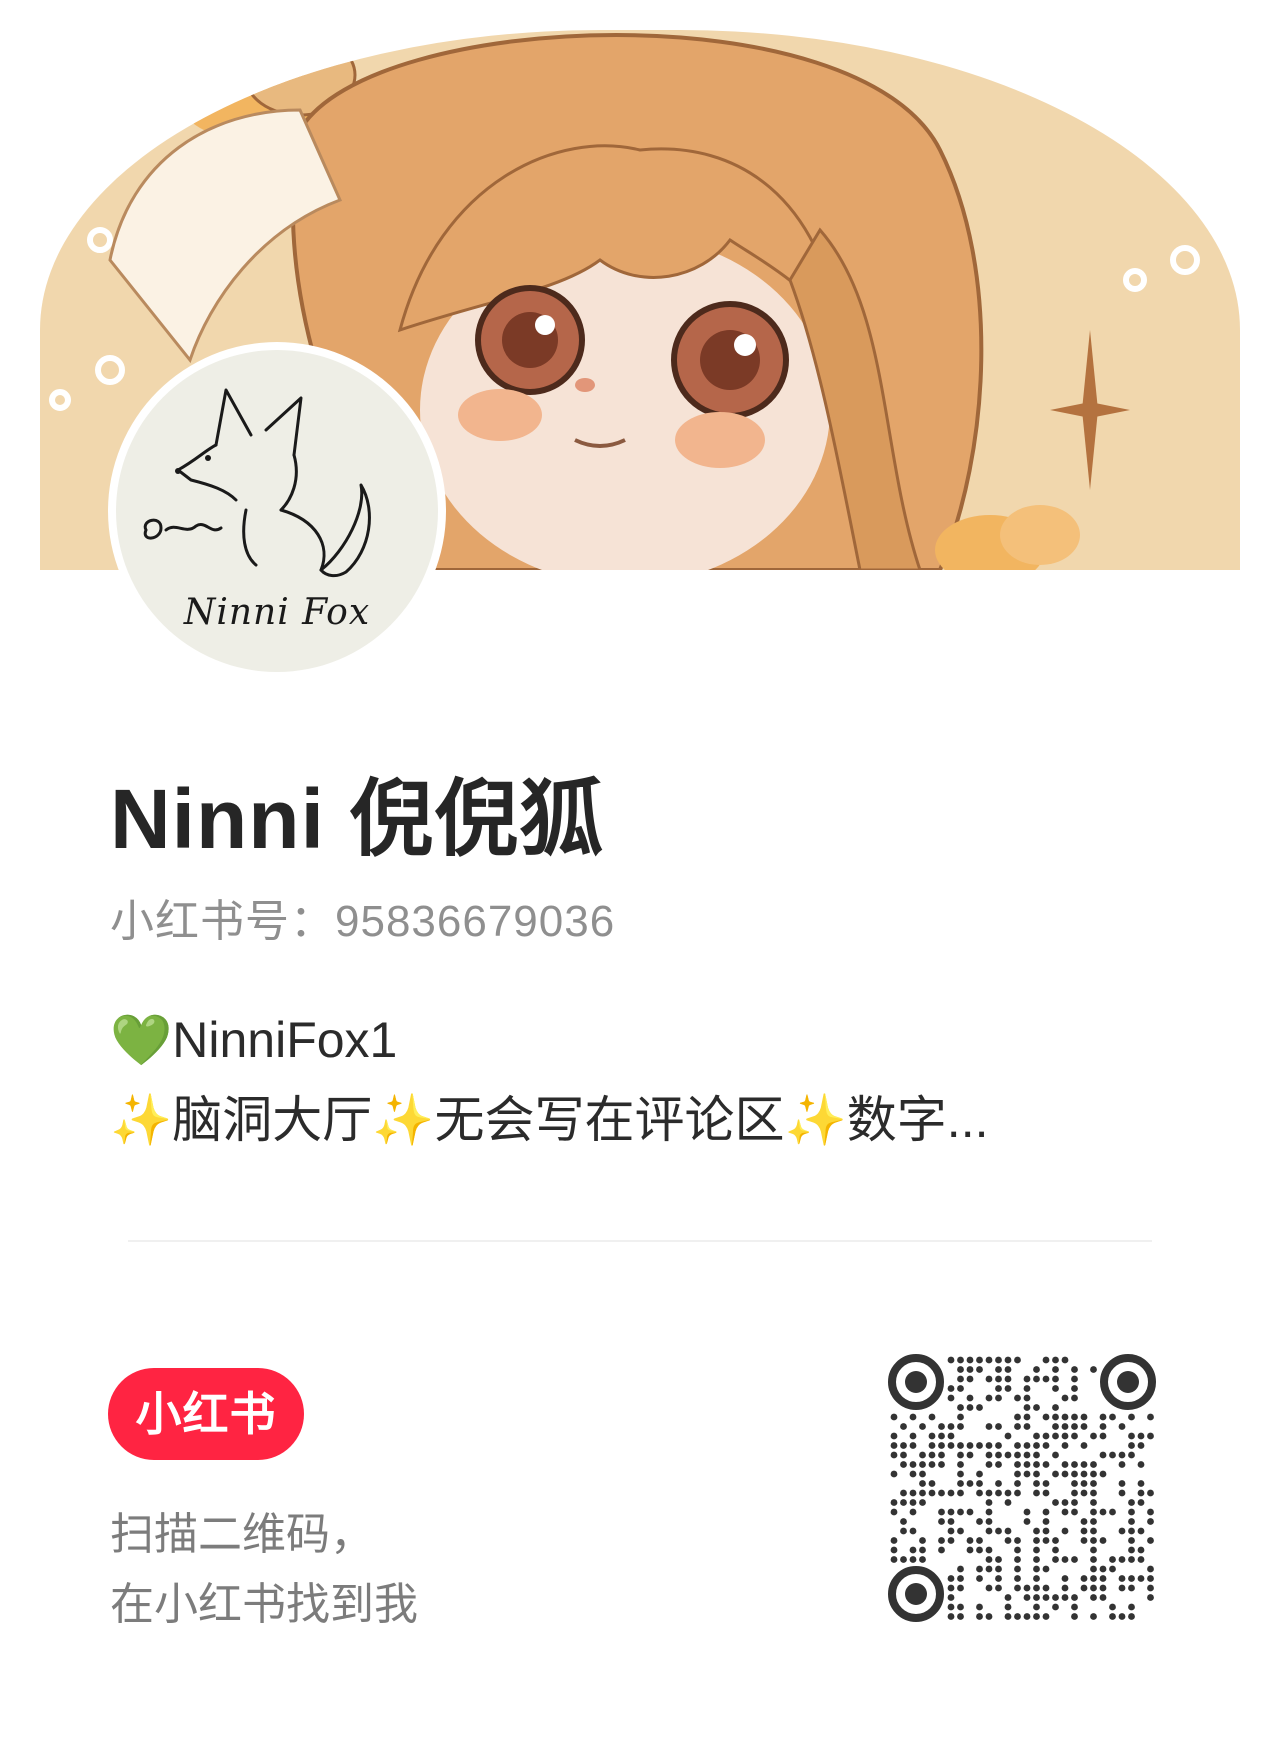 This screenshot has width=1279, height=1747. Describe the element at coordinates (916, 1594) in the screenshot. I see `qr-finder-bottom-left` at that location.